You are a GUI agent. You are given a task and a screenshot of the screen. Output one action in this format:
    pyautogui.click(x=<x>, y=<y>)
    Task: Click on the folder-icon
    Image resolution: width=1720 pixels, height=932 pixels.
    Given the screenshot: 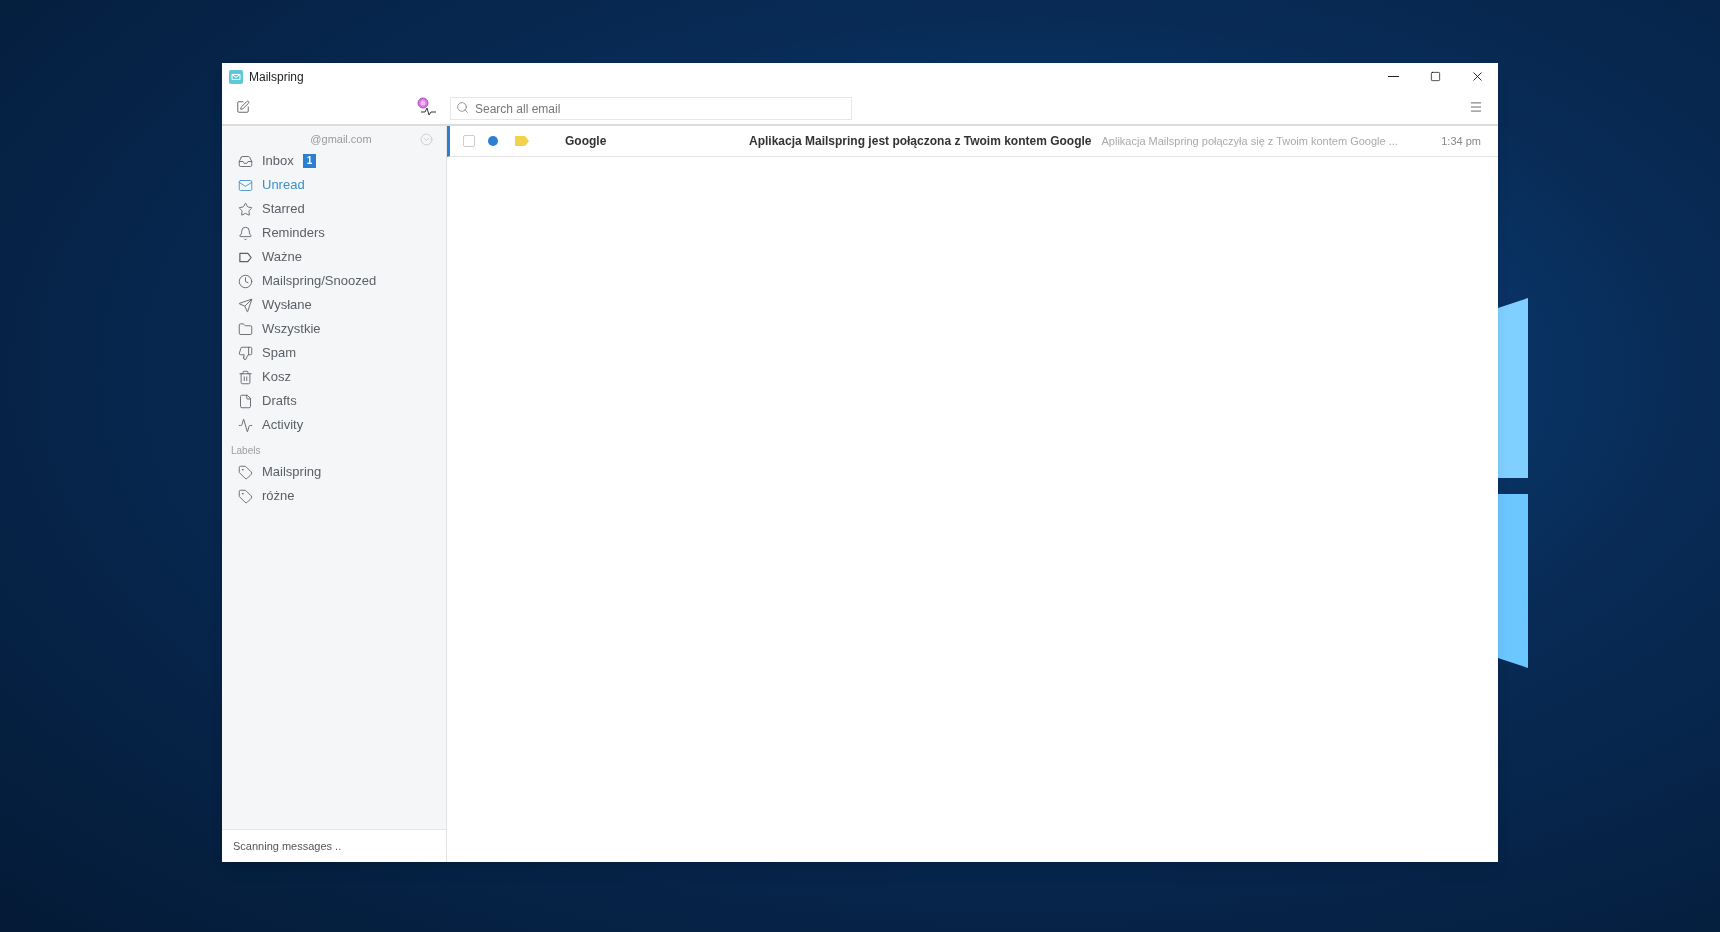 What is the action you would take?
    pyautogui.click(x=245, y=329)
    